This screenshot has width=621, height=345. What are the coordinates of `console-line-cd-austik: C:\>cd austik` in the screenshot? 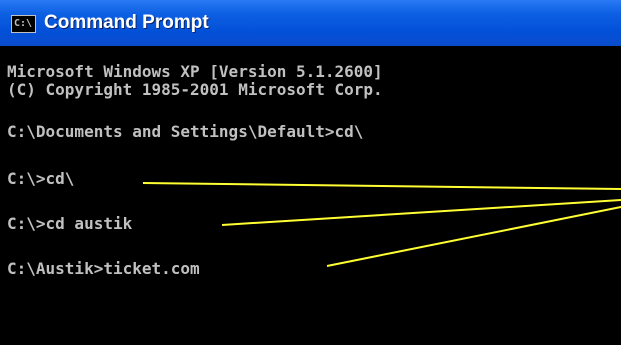 It's located at (70, 223).